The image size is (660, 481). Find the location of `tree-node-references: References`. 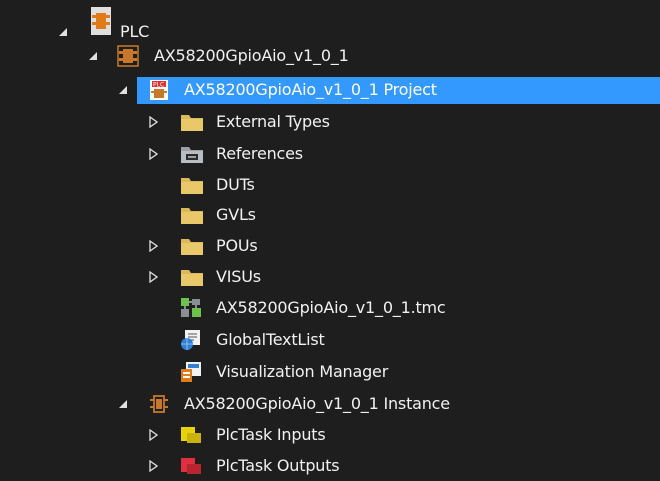

tree-node-references: References is located at coordinates (330, 154).